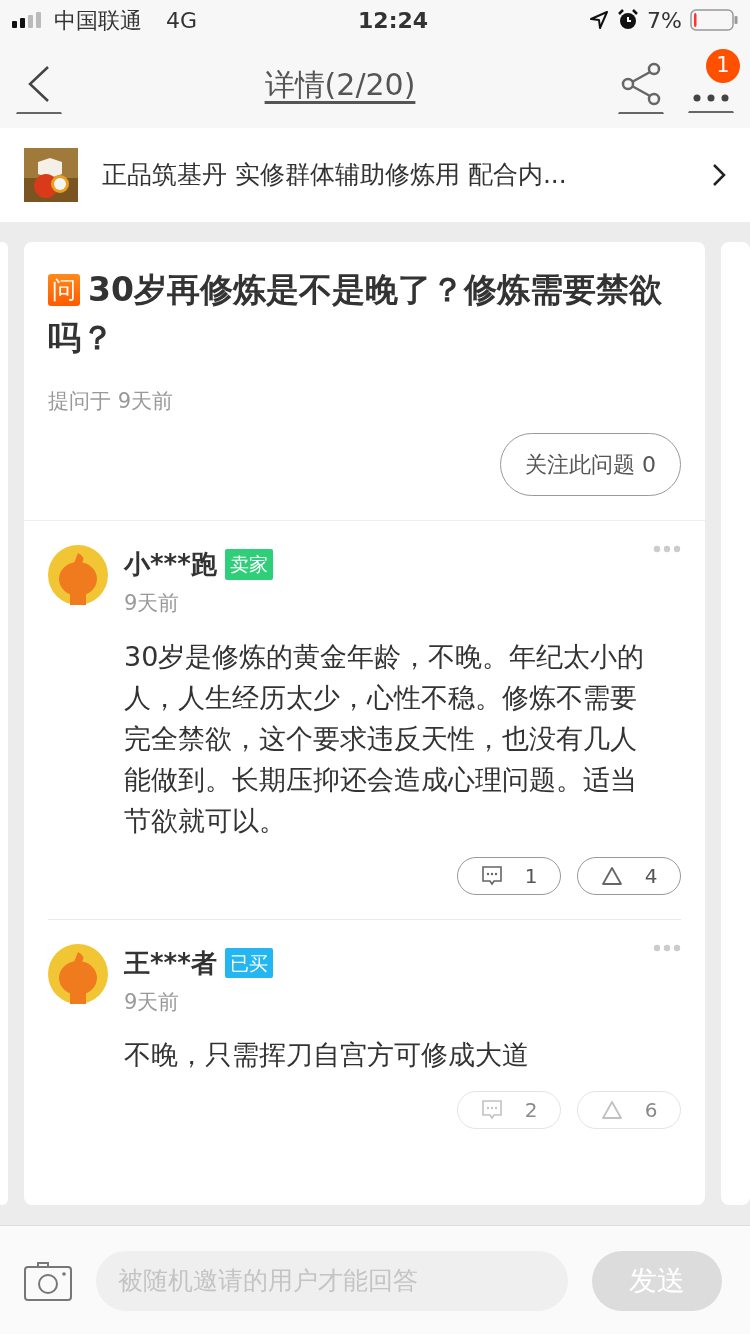  Describe the element at coordinates (509, 875) in the screenshot. I see `comment-button: 1` at that location.